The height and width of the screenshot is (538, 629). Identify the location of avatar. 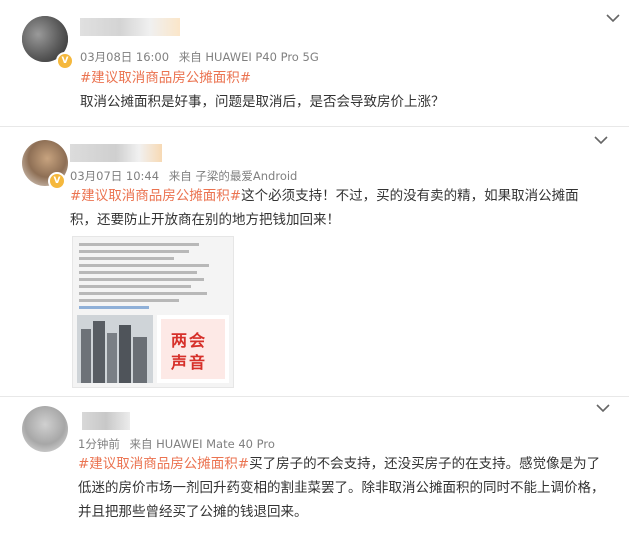
(45, 429).